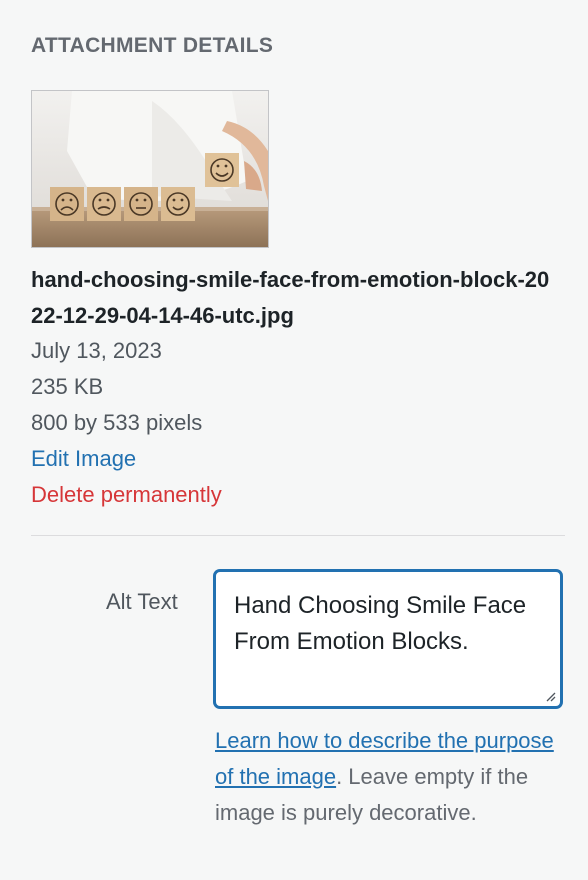 The image size is (588, 880). I want to click on resize-handle-icon, so click(550, 696).